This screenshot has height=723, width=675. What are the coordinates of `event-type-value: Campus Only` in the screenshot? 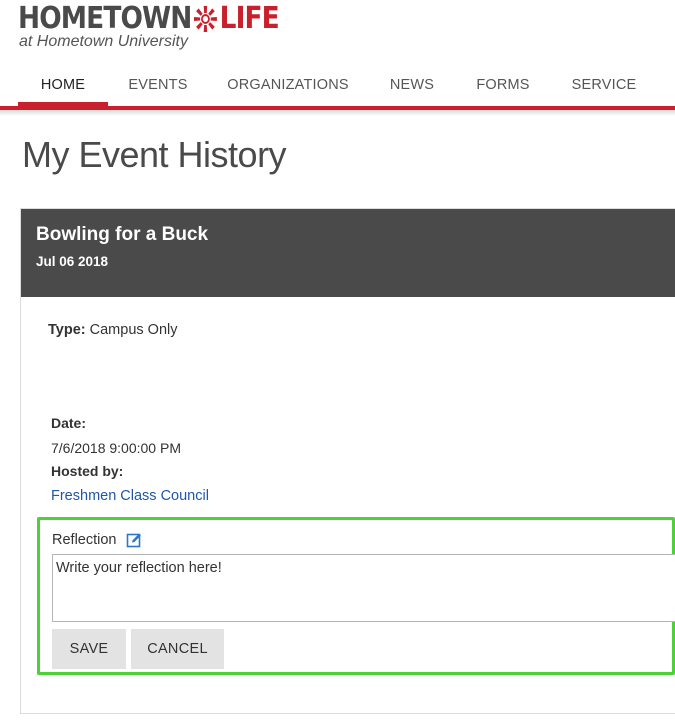 It's located at (133, 330).